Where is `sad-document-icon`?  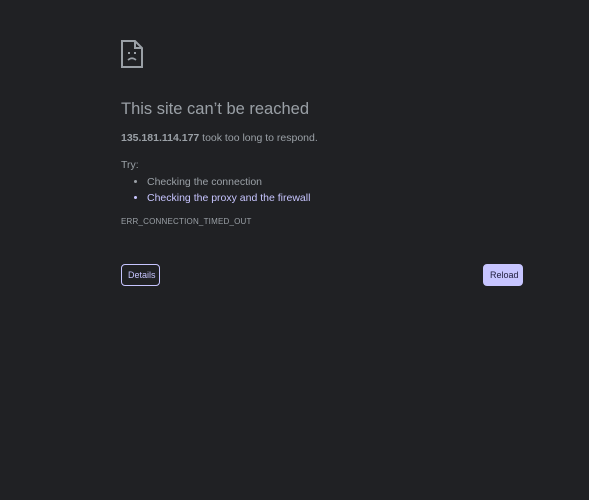 sad-document-icon is located at coordinates (132, 54).